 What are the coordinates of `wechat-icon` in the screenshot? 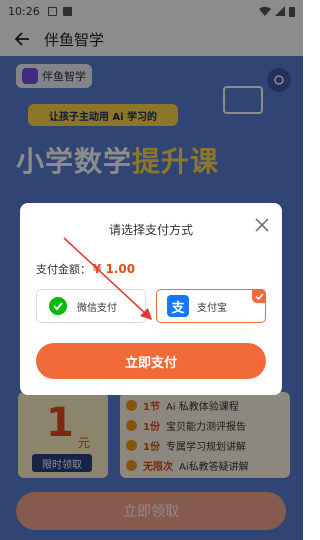 It's located at (58, 306).